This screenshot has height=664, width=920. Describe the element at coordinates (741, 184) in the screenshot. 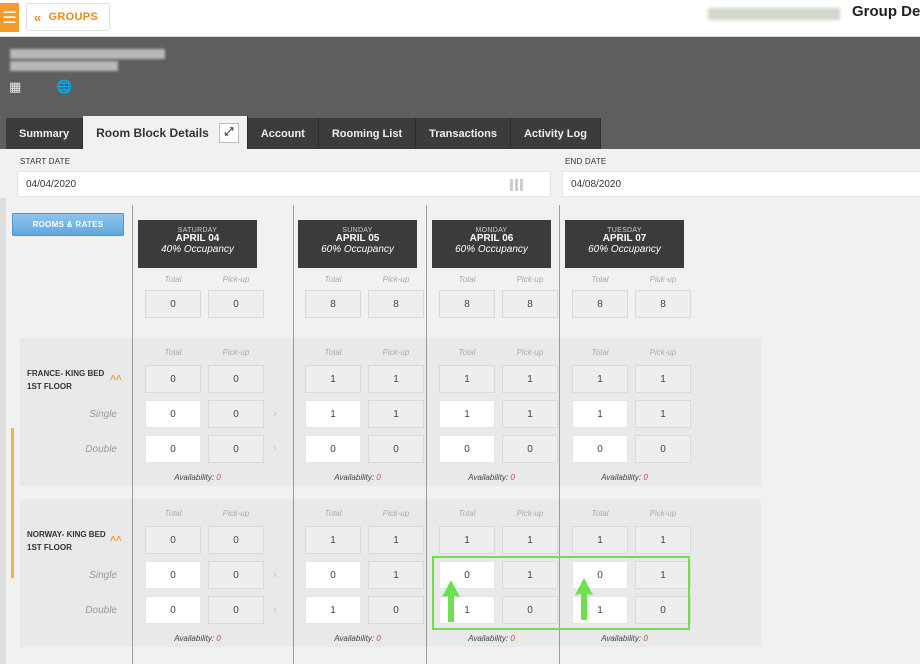

I see `end-date-field: 04/08/2020` at that location.